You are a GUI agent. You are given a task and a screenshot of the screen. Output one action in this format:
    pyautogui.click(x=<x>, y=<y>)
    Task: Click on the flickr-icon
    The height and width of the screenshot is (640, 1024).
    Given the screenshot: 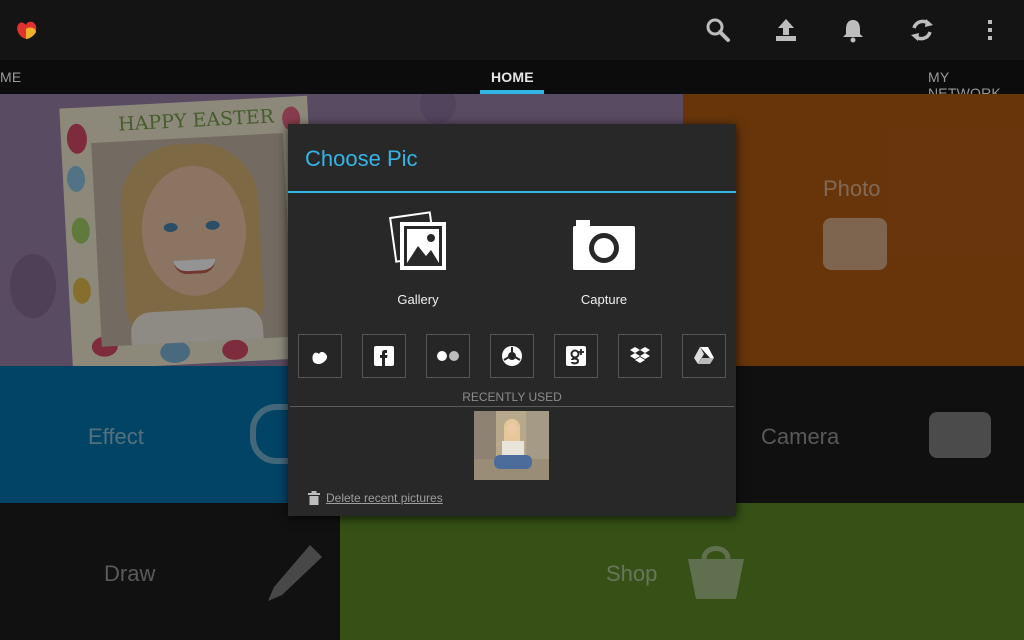 What is the action you would take?
    pyautogui.click(x=448, y=356)
    